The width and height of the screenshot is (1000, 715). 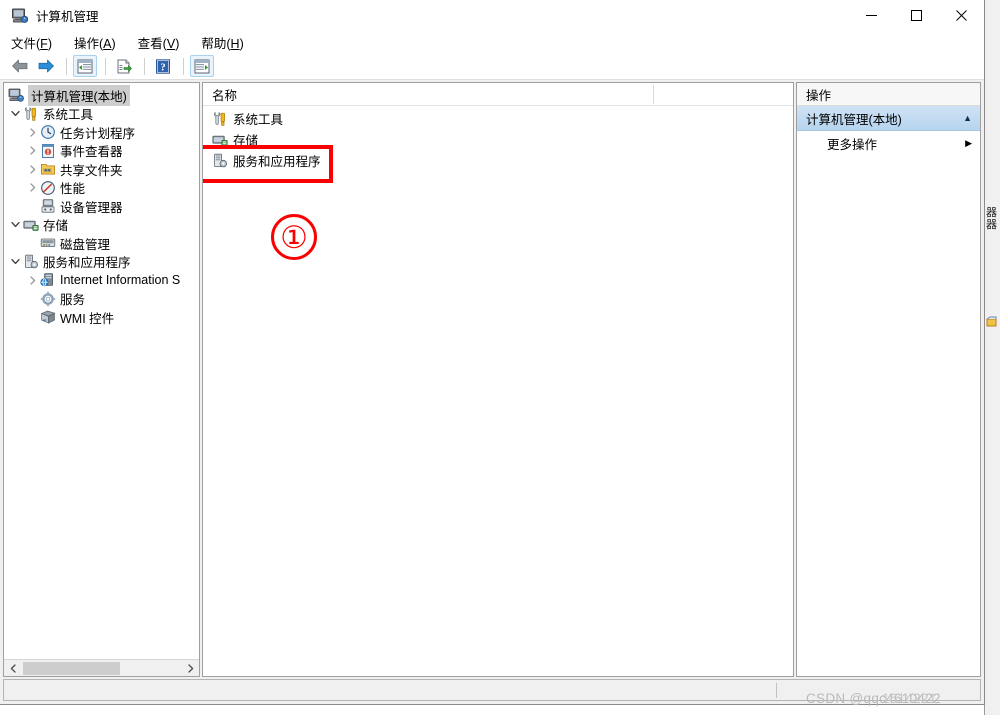 I want to click on menu-view: 查看(V), so click(x=163, y=42).